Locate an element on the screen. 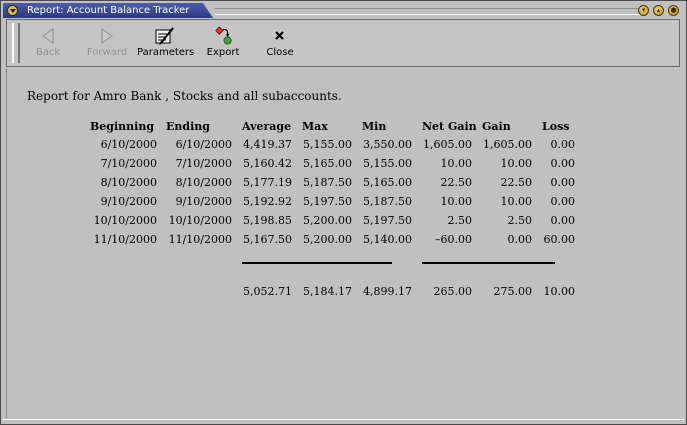 Image resolution: width=687 pixels, height=425 pixels. totals-rule-right is located at coordinates (488, 263).